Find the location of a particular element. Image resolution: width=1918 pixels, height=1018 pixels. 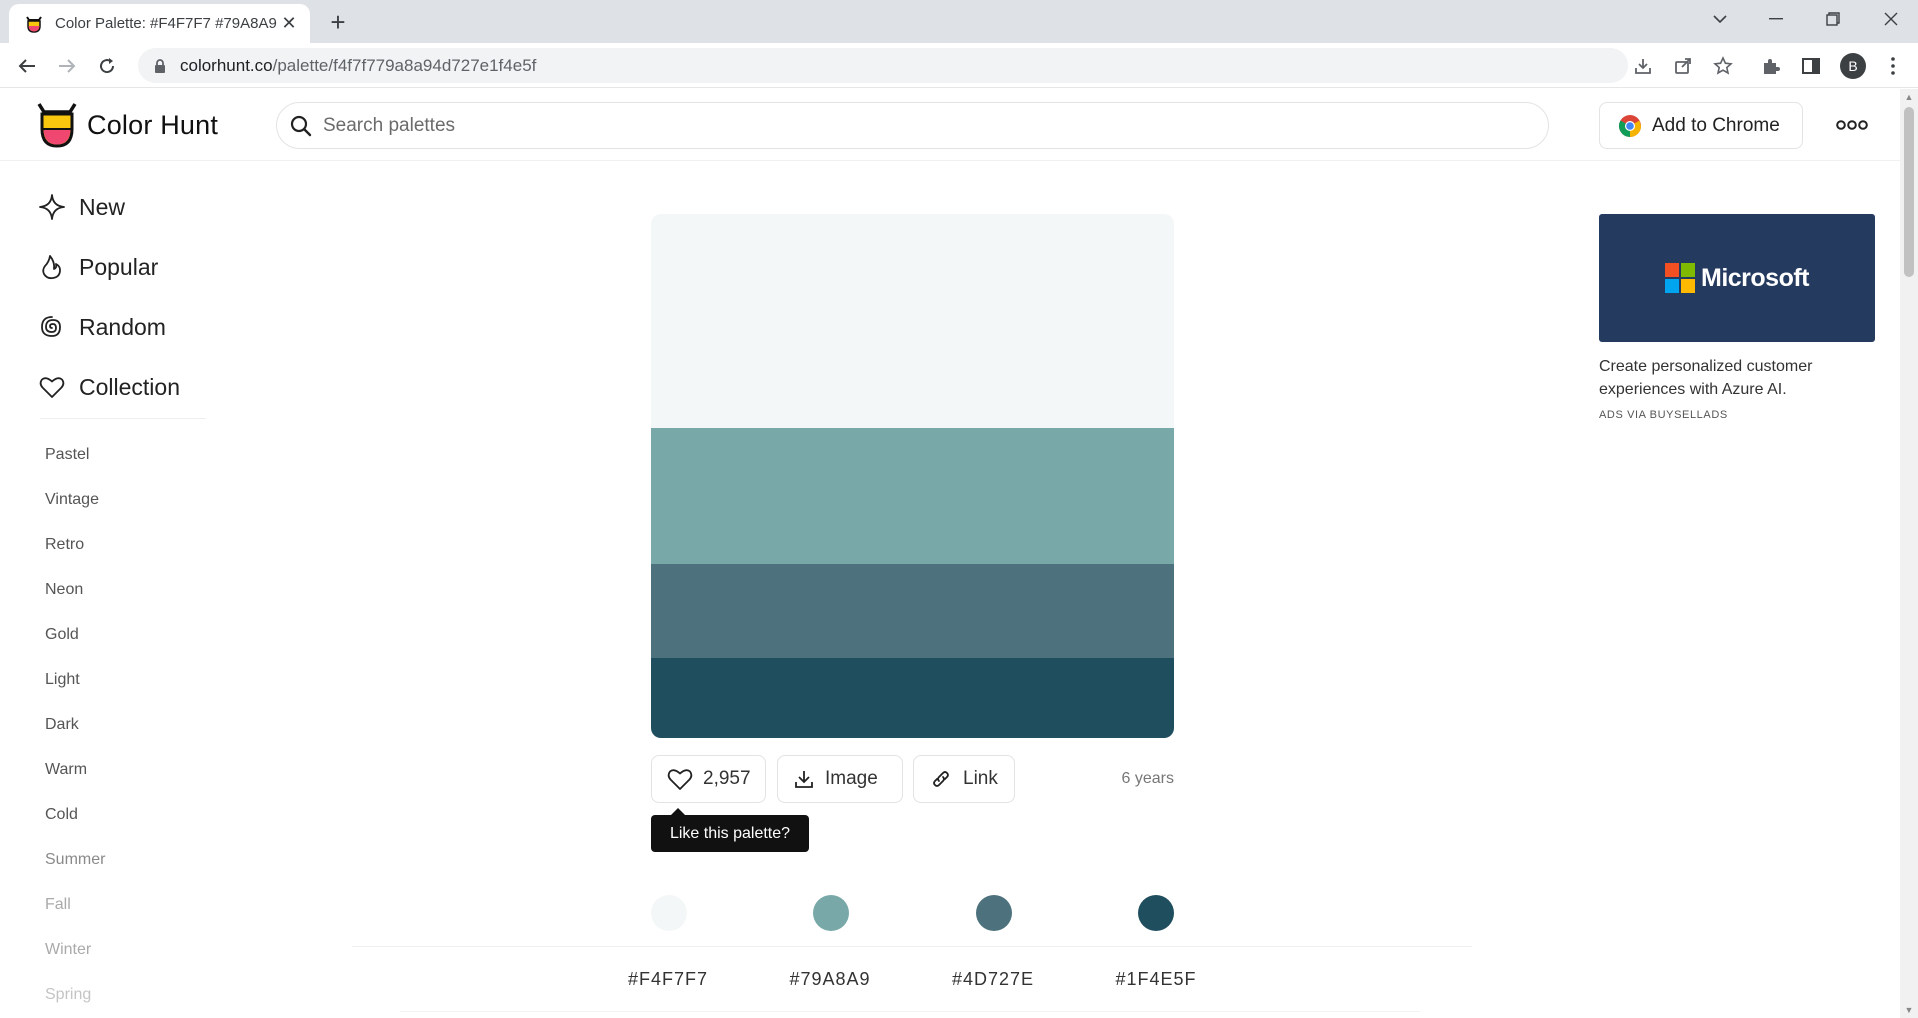

palette-actions: 2,957 Image Link 6 years is located at coordinates (912, 779).